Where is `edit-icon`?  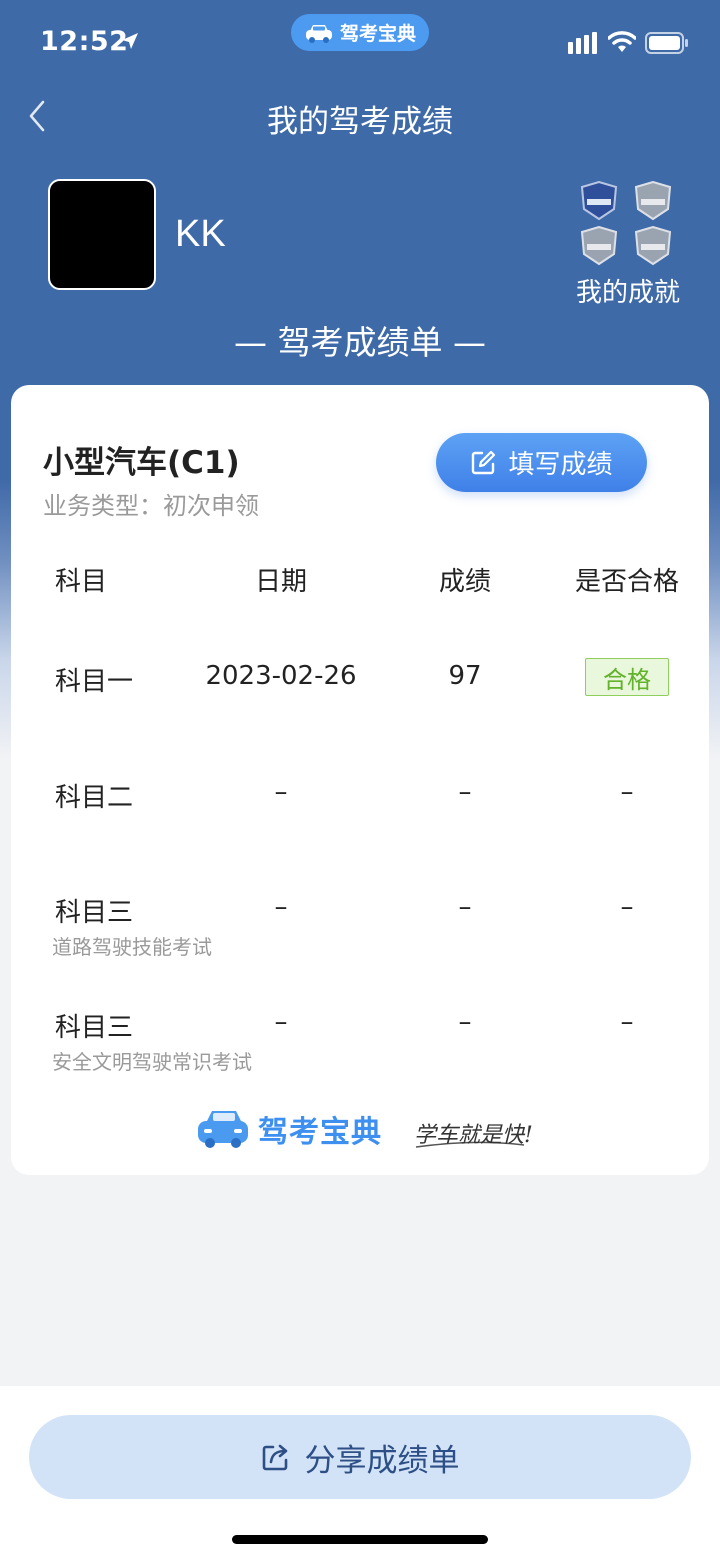 edit-icon is located at coordinates (484, 462).